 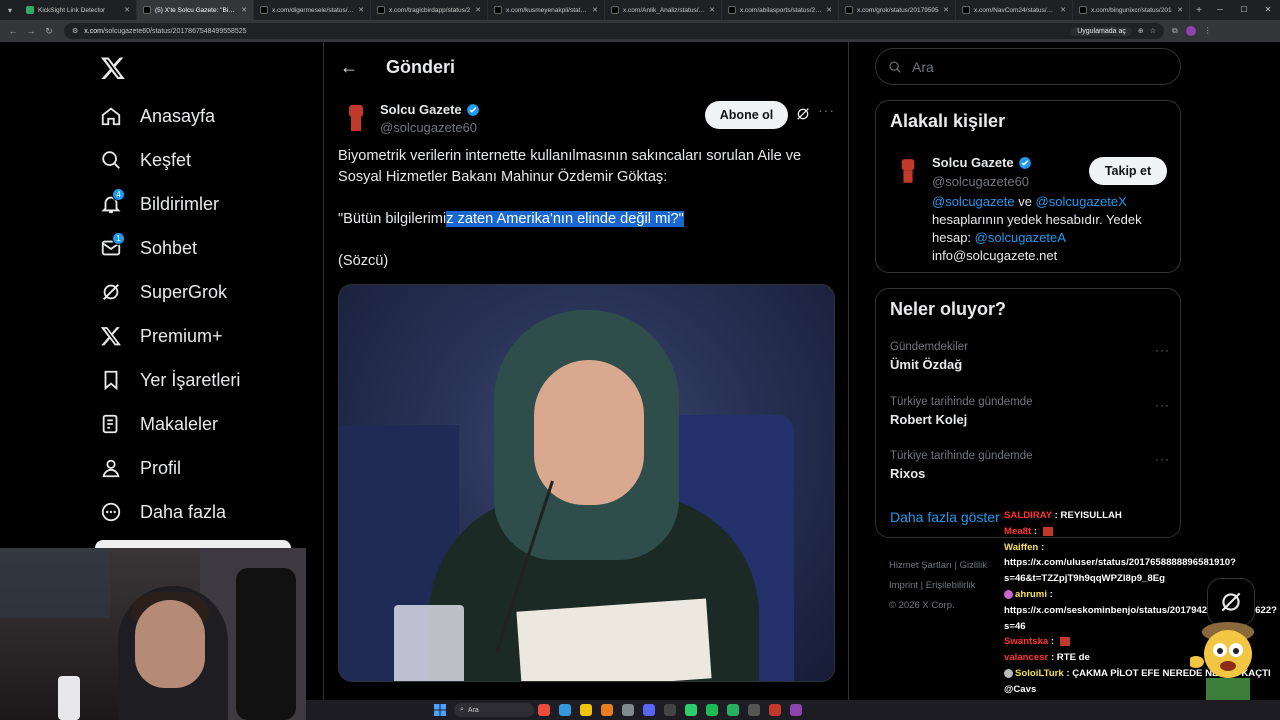 I want to click on nav-home: Anasayfa, so click(x=170, y=116).